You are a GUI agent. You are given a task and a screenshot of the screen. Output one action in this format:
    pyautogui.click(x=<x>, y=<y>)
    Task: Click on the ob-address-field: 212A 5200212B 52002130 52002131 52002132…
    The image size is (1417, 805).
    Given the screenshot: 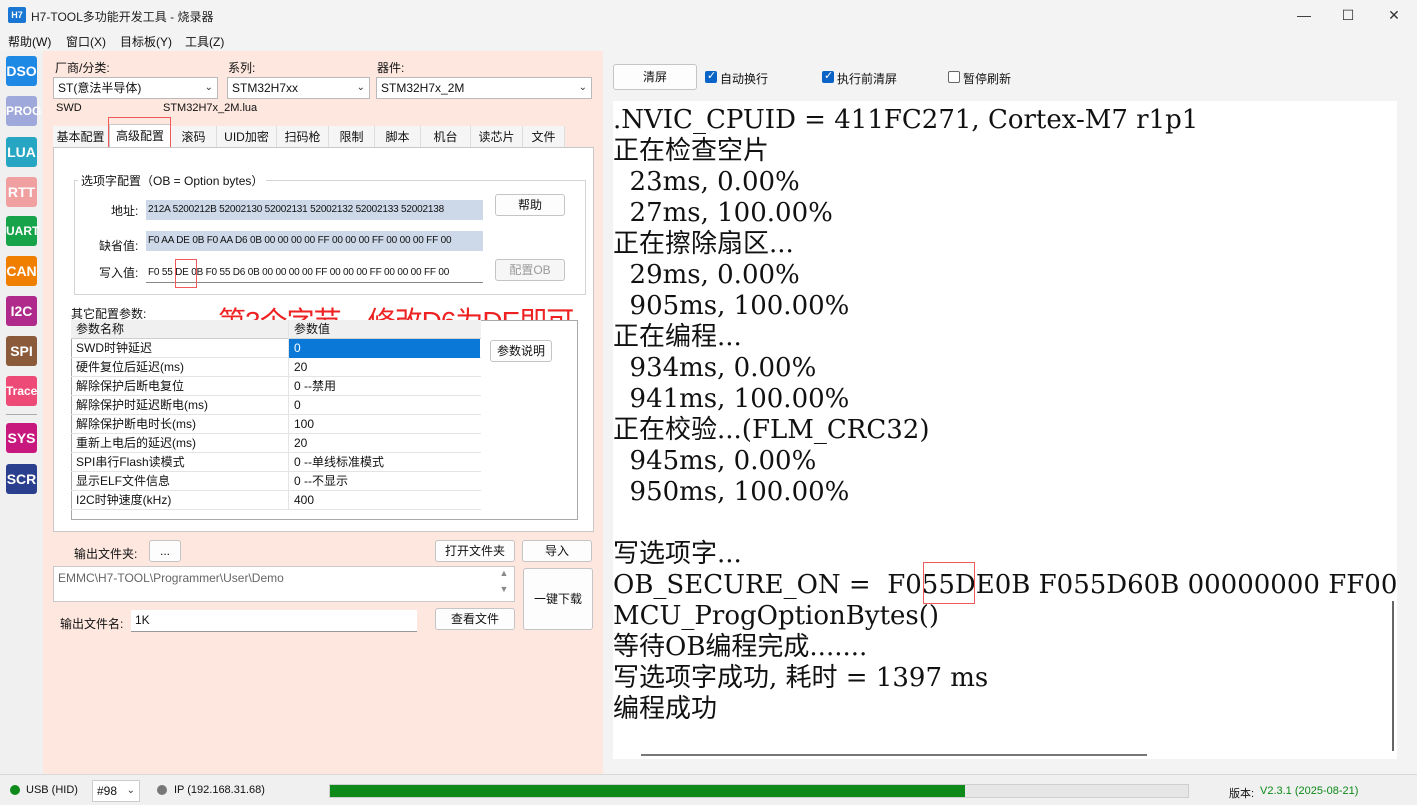 What is the action you would take?
    pyautogui.click(x=314, y=210)
    